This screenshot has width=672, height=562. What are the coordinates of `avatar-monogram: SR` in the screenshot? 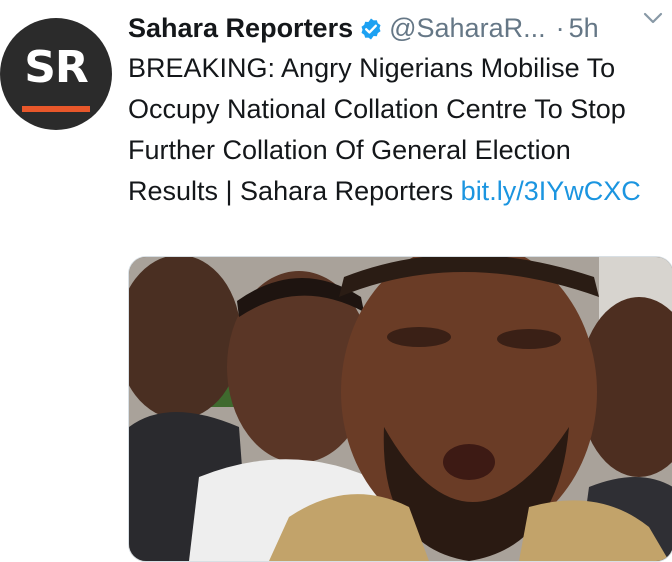 It's located at (56, 67).